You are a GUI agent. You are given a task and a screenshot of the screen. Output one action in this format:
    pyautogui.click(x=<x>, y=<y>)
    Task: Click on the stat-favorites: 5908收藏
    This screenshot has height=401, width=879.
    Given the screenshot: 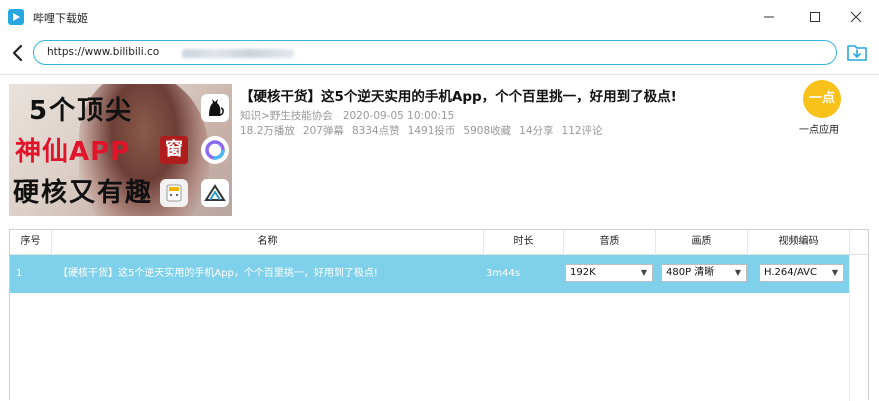 What is the action you would take?
    pyautogui.click(x=487, y=131)
    